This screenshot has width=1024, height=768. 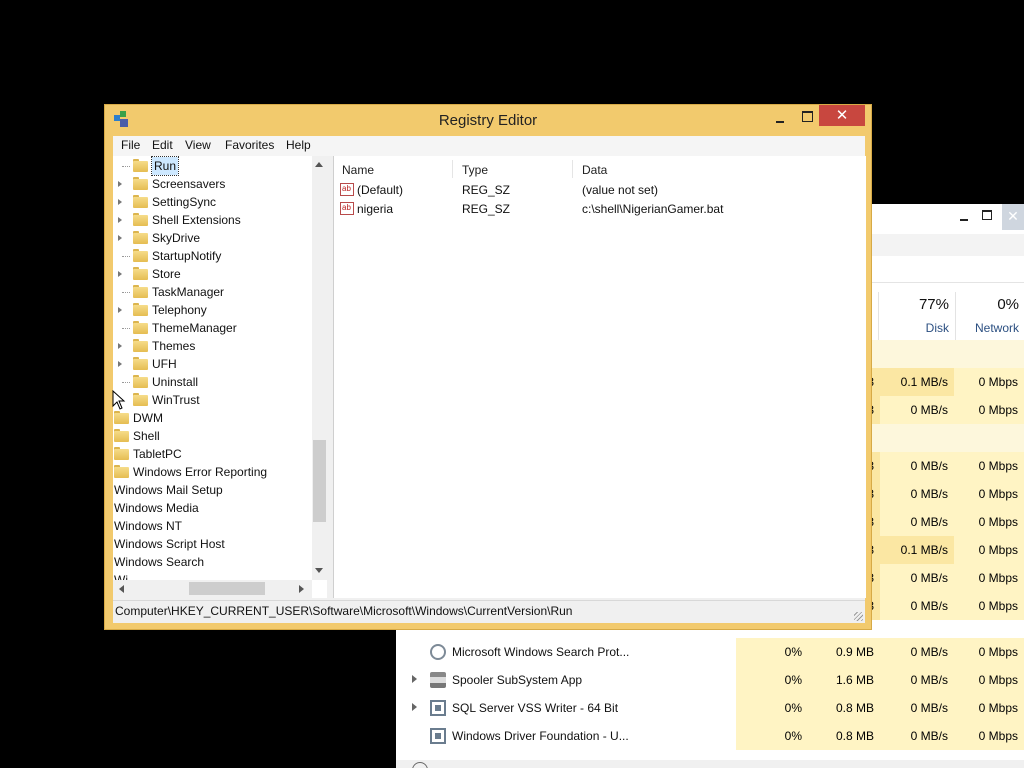 What do you see at coordinates (933, 304) in the screenshot?
I see `disk-percent: 77%` at bounding box center [933, 304].